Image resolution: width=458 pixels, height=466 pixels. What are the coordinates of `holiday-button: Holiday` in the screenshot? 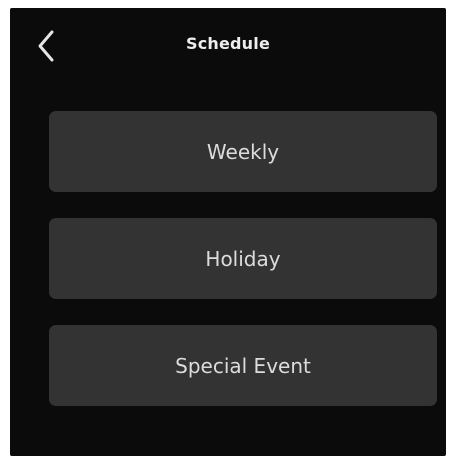 It's located at (243, 258).